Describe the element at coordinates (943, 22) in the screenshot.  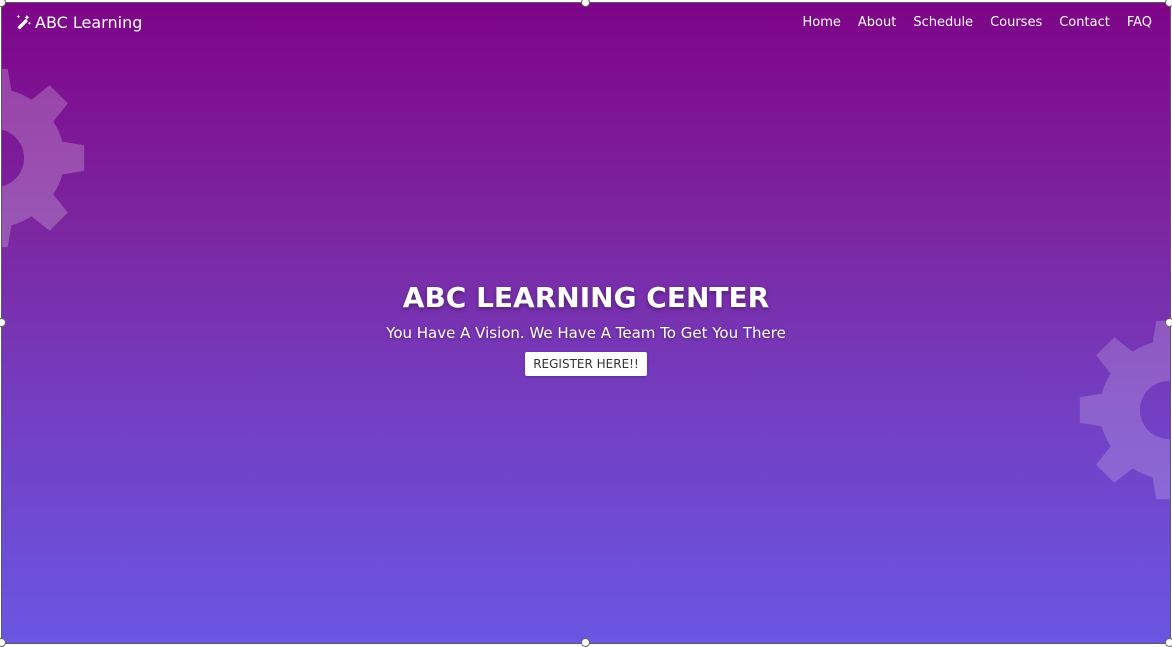
I see `nav-item-schedule: Schedule` at that location.